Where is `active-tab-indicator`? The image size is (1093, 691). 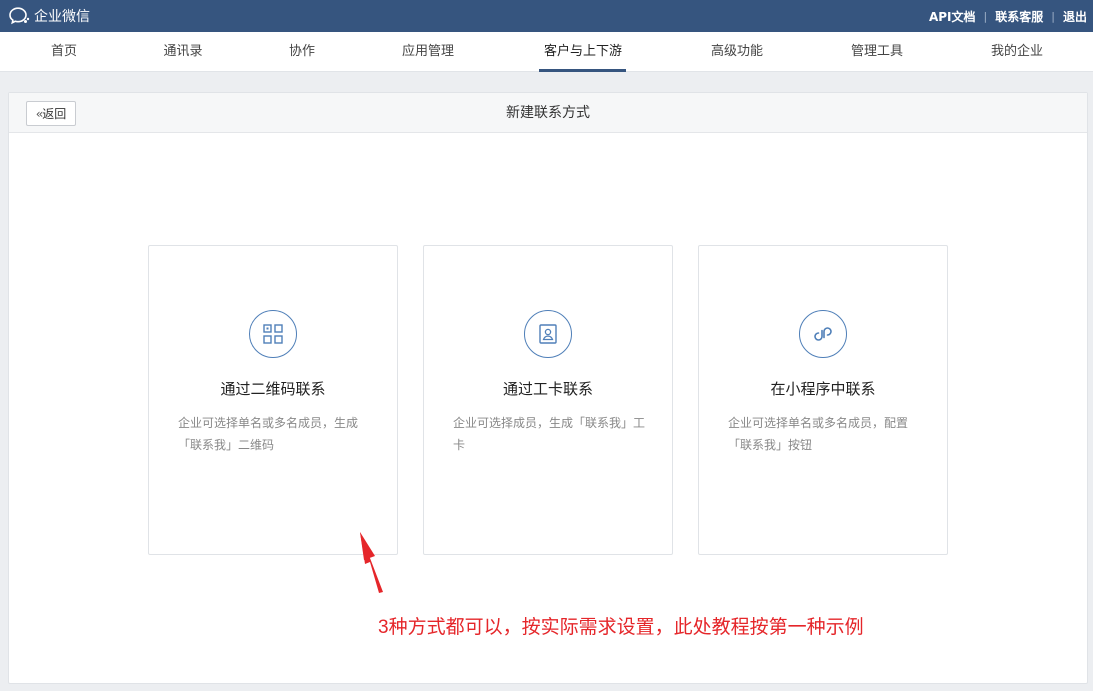
active-tab-indicator is located at coordinates (582, 70).